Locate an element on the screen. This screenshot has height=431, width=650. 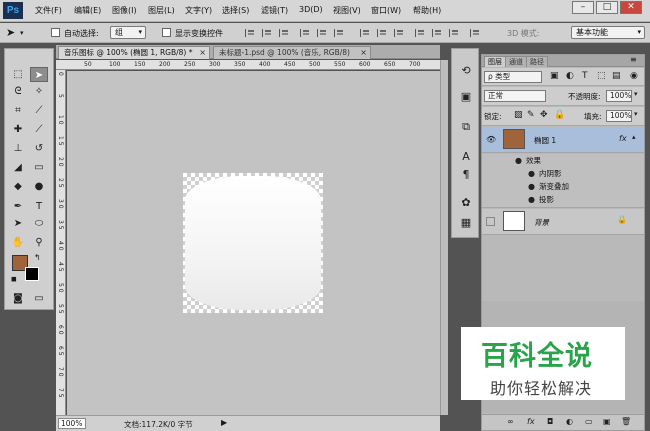
distribute-right-icon is located at coordinates (454, 33).